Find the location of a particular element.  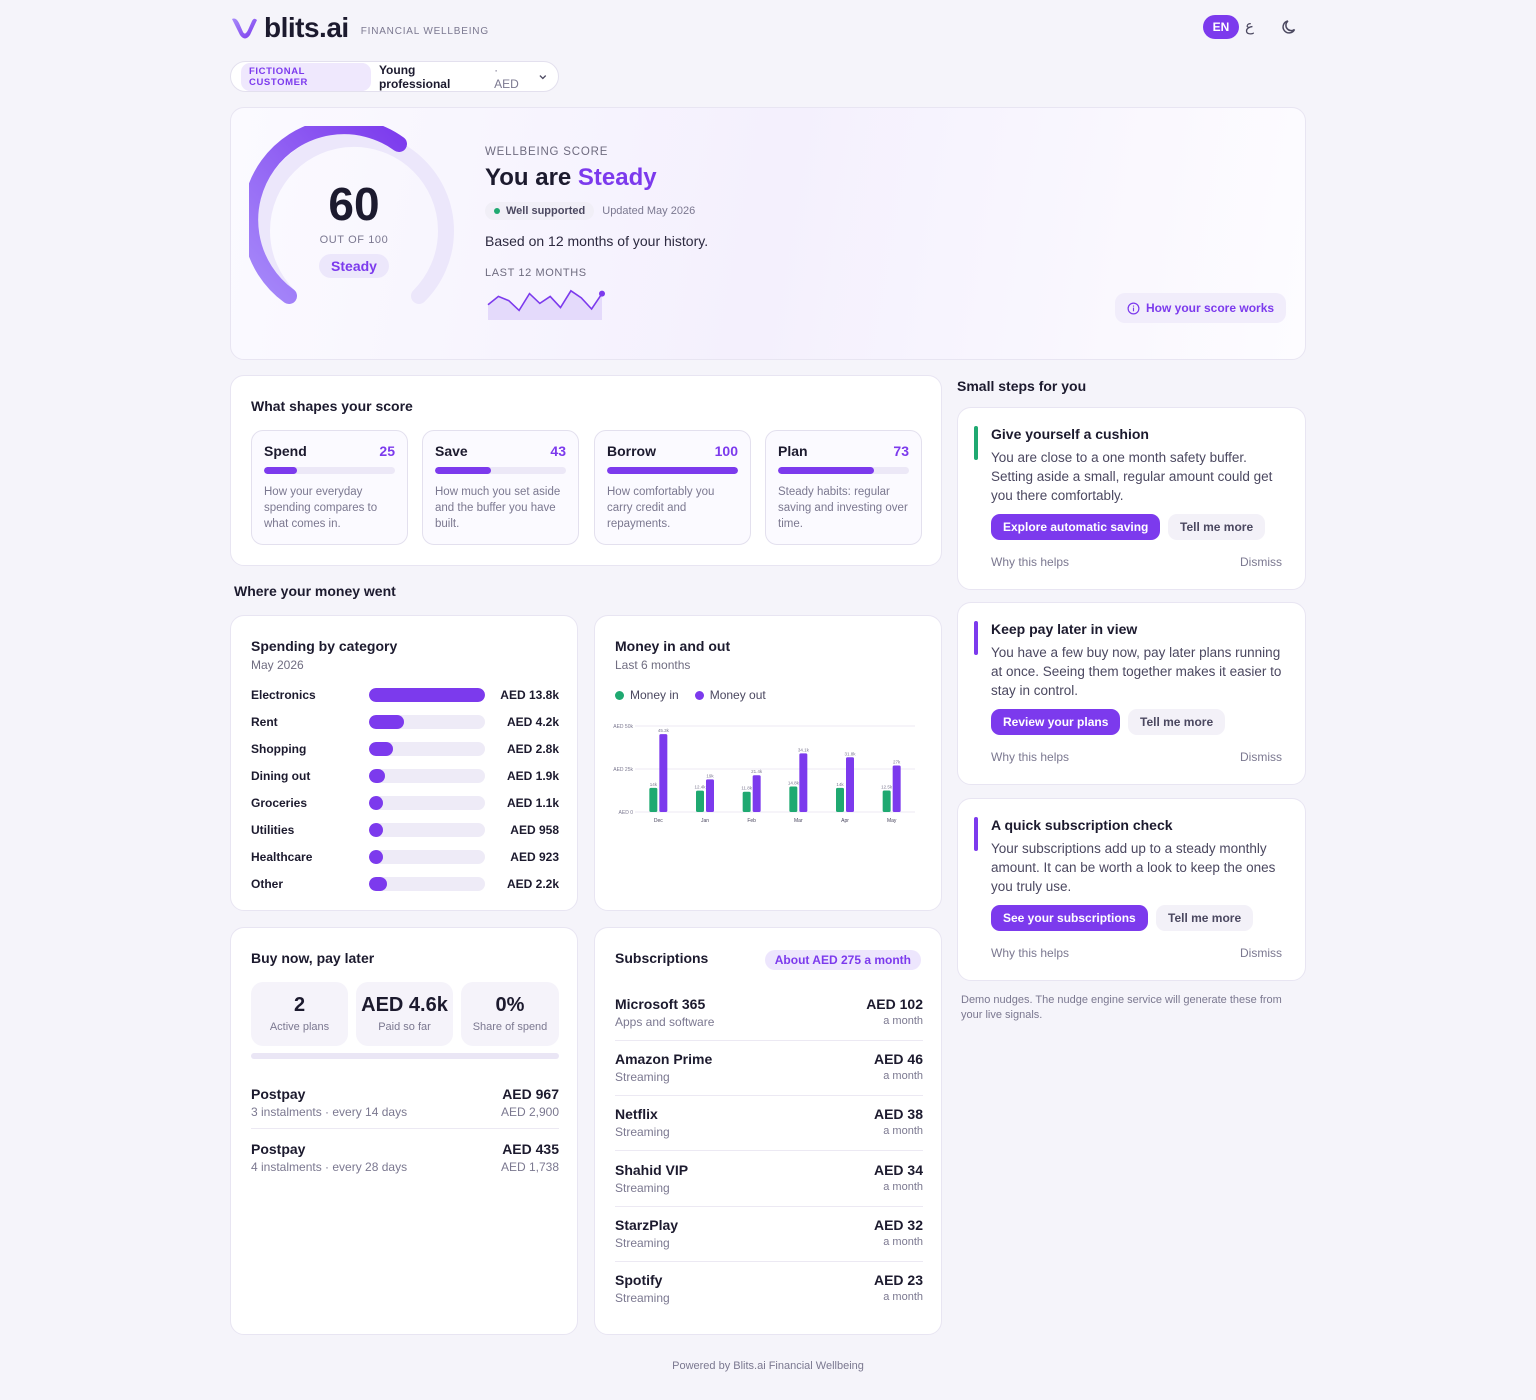

language-ar-button: ع is located at coordinates (1249, 26).